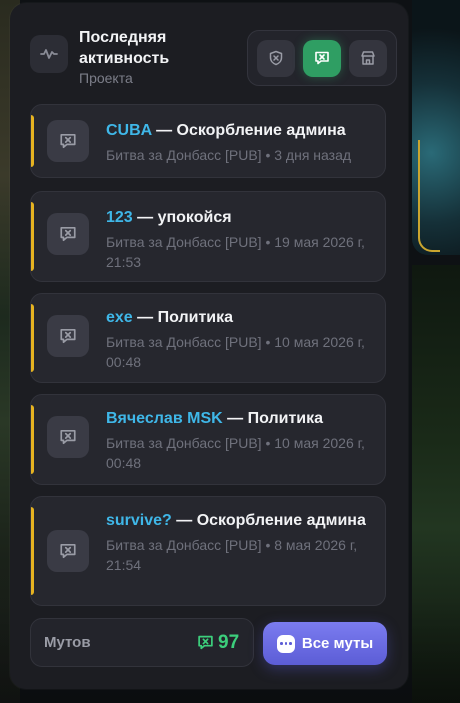 This screenshot has width=460, height=703. Describe the element at coordinates (129, 130) in the screenshot. I see `item-user: CUBA` at that location.